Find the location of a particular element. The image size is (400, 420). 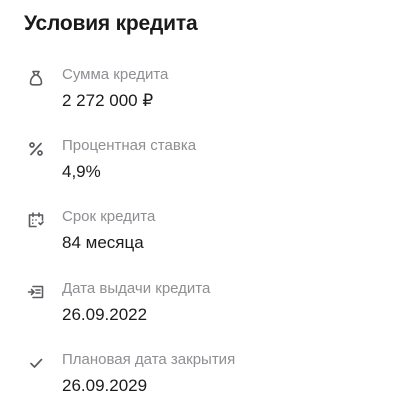

issue-date-row: Дата выдачи кредита 26.09.2022 is located at coordinates (200, 310).